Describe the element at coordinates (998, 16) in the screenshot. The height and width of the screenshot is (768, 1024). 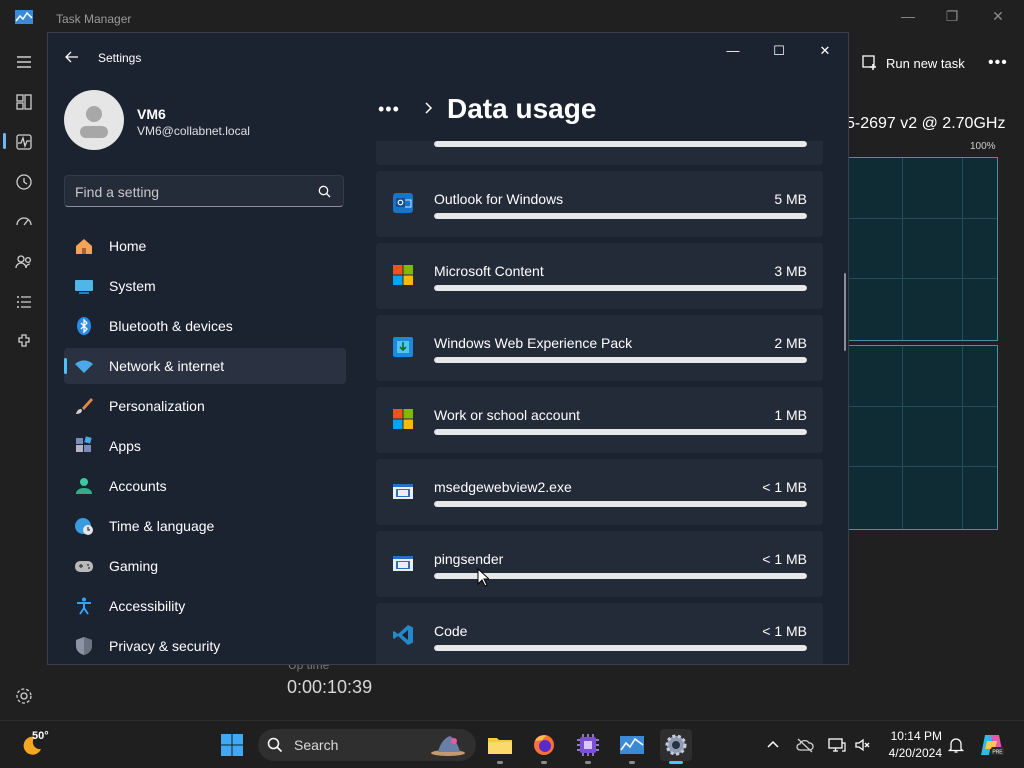
I see `task-manager-close-button: ✕` at that location.